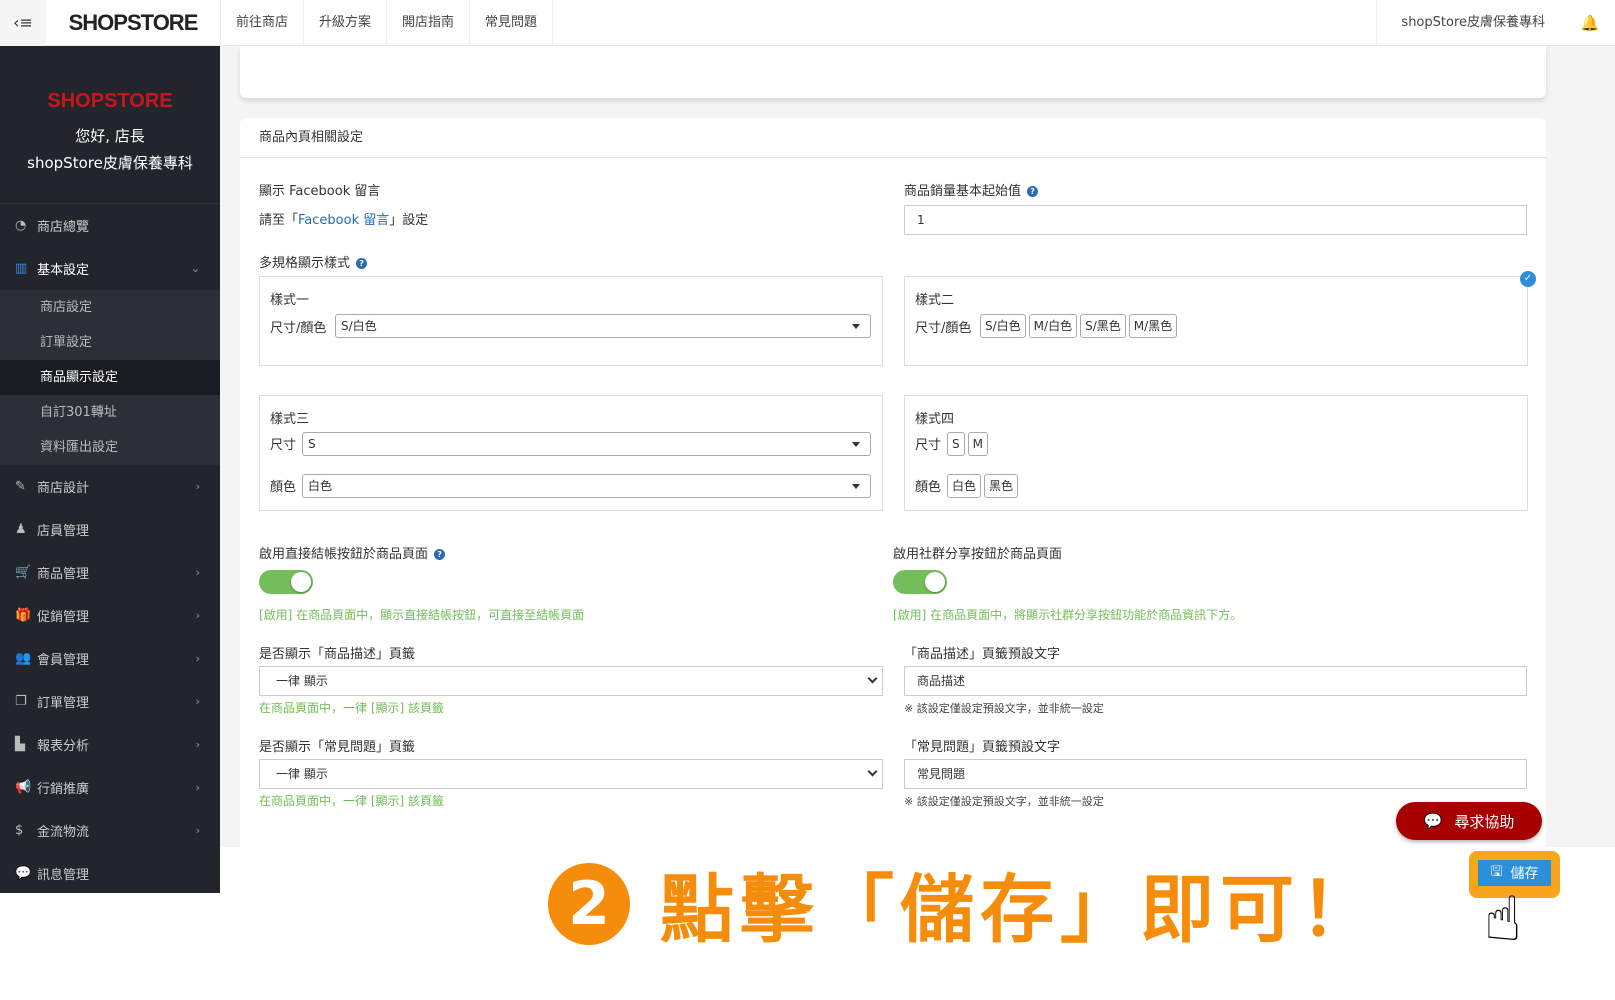 This screenshot has height=1000, width=1615. Describe the element at coordinates (320, 191) in the screenshot. I see `fb-comments-label: 顯示 Facebook 留言` at that location.